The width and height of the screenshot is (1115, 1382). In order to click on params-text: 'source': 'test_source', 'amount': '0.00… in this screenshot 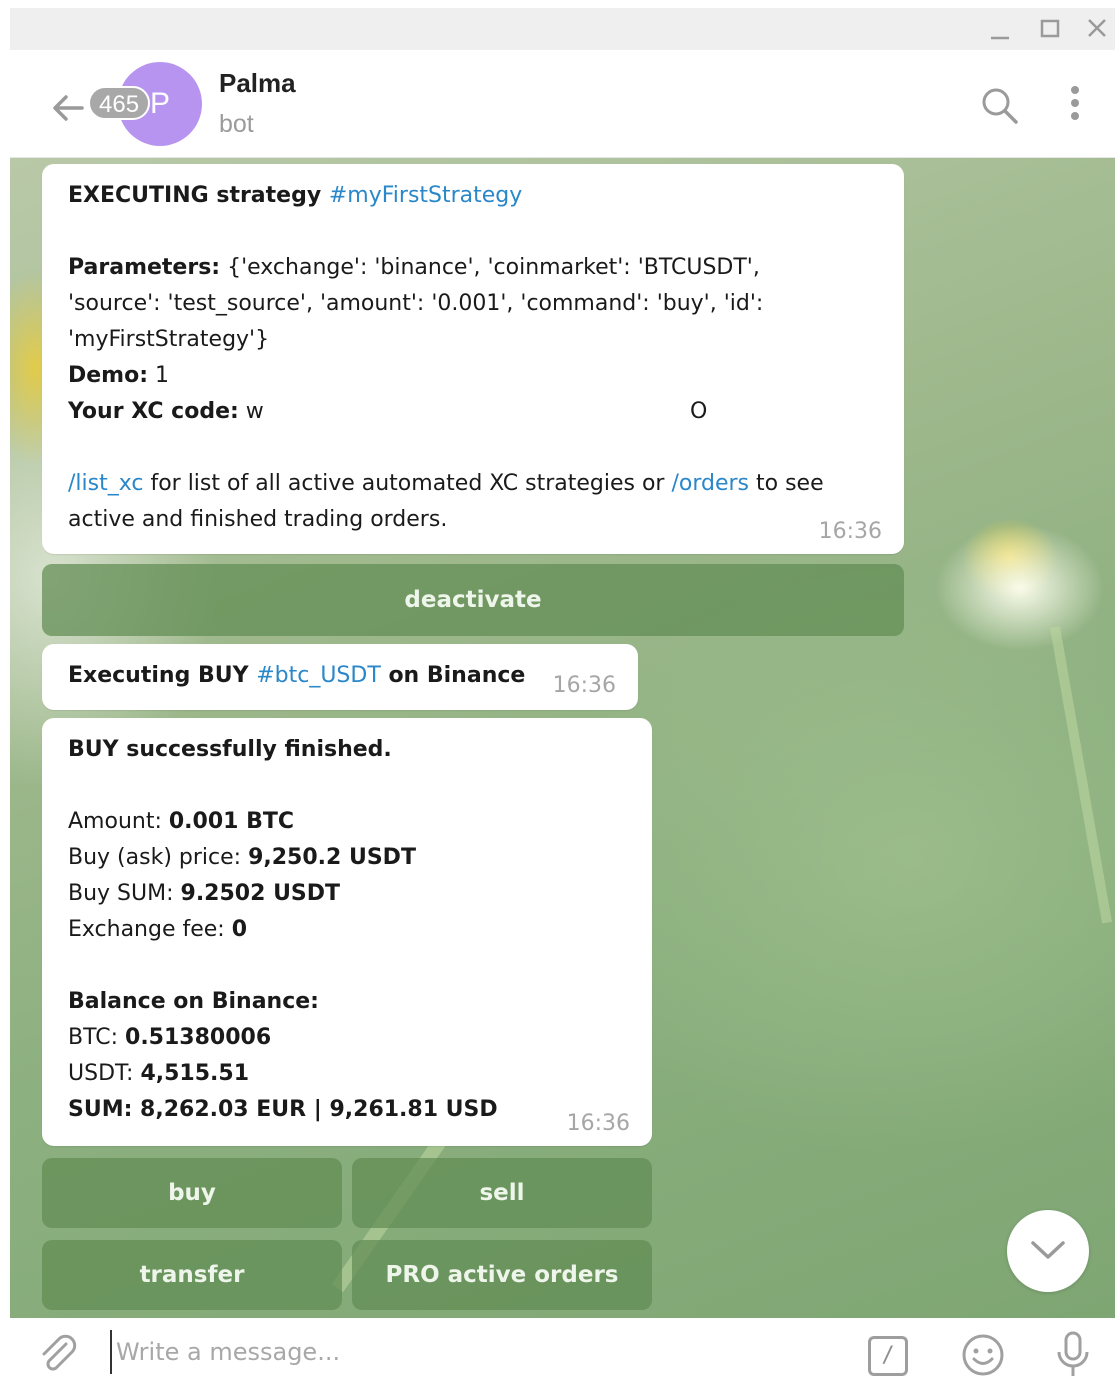, I will do `click(416, 303)`.